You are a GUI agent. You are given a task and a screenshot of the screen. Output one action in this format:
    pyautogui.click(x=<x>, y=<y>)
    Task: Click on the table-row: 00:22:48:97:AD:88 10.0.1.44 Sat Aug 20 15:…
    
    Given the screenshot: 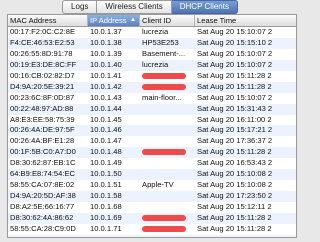 What is the action you would take?
    pyautogui.click(x=152, y=109)
    